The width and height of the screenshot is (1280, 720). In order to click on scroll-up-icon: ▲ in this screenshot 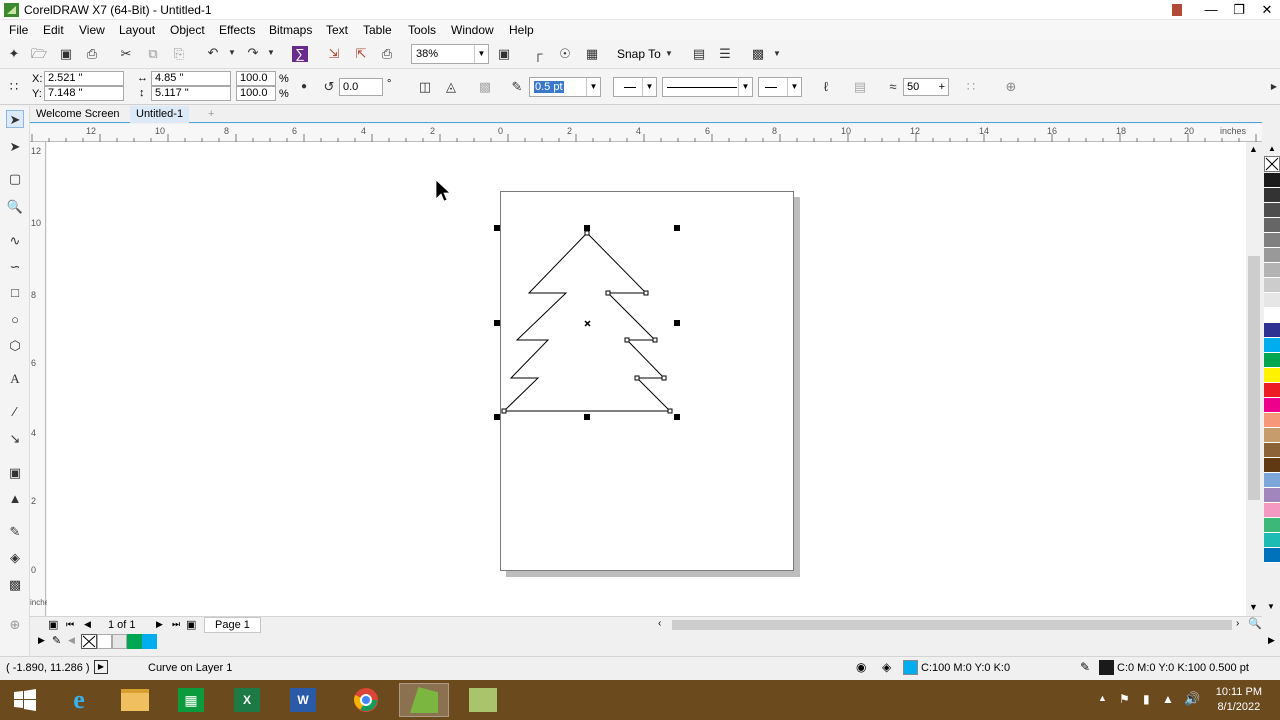, I will do `click(1253, 149)`.